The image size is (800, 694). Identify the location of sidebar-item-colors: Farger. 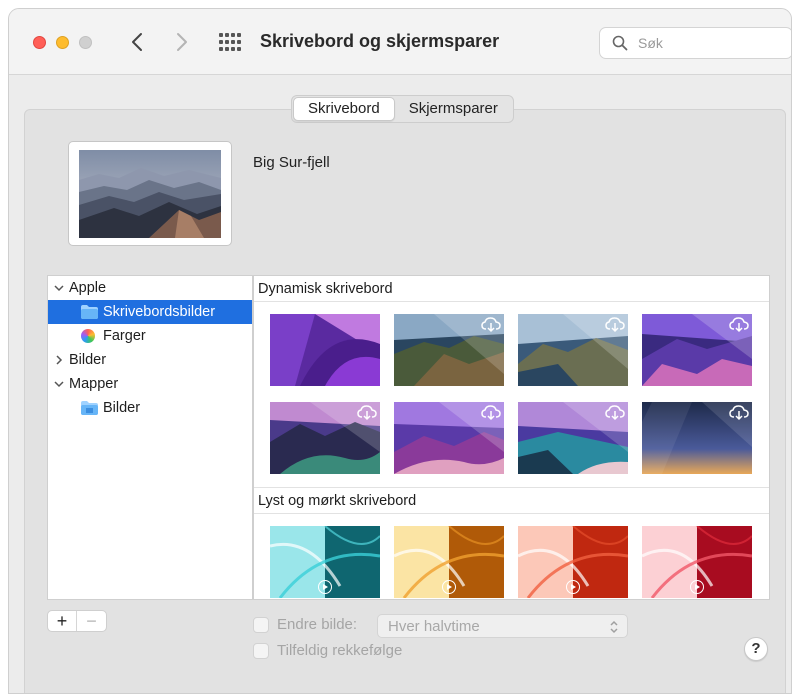
(150, 336).